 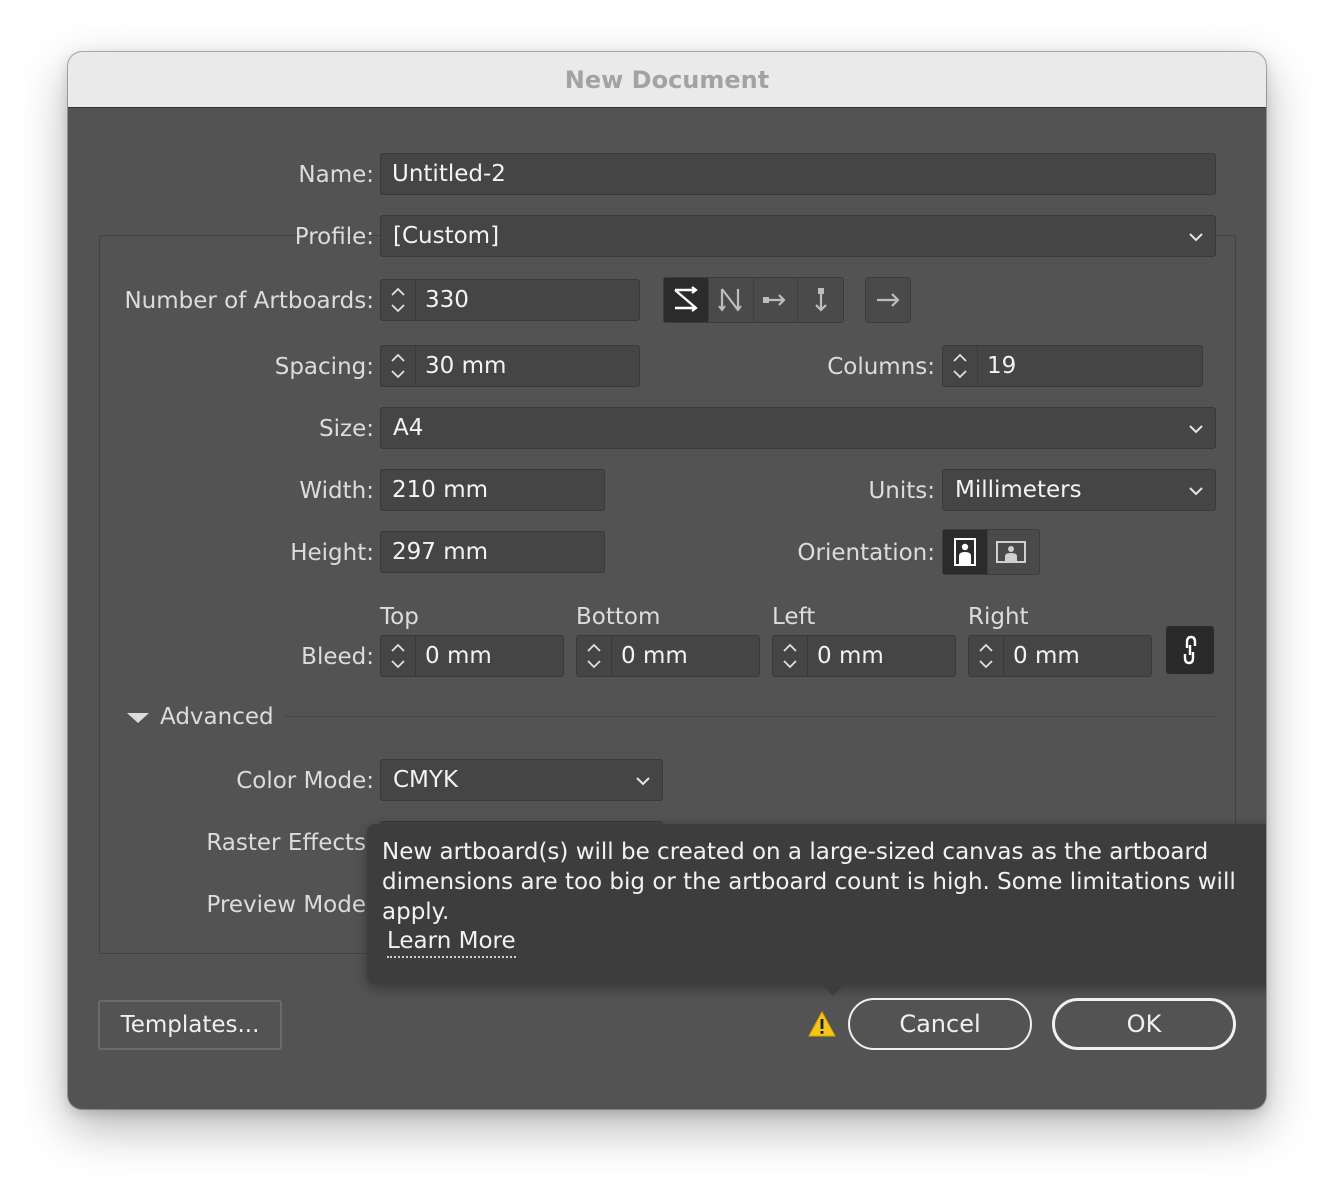 What do you see at coordinates (850, 656) in the screenshot?
I see `bleed-left-value: 0 mm` at bounding box center [850, 656].